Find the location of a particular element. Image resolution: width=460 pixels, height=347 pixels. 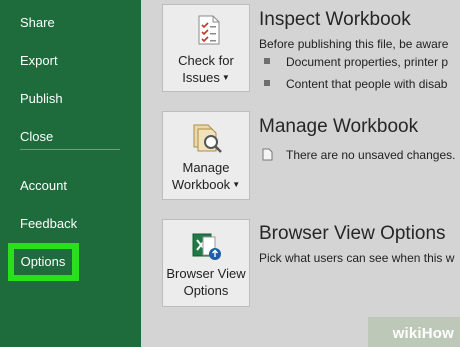

sidebar-item-export: Export is located at coordinates (39, 61).